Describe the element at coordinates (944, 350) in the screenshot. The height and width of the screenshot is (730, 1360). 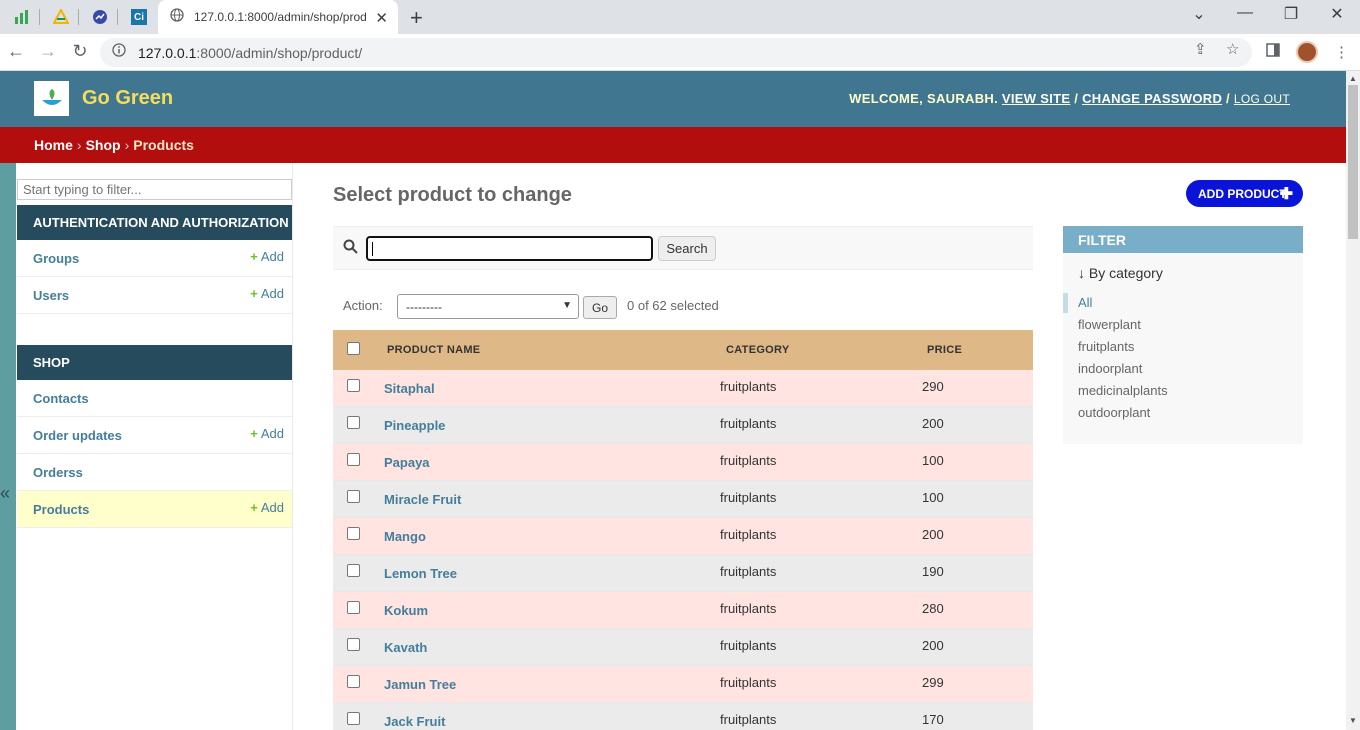
I see `column-price: PRICE` at that location.